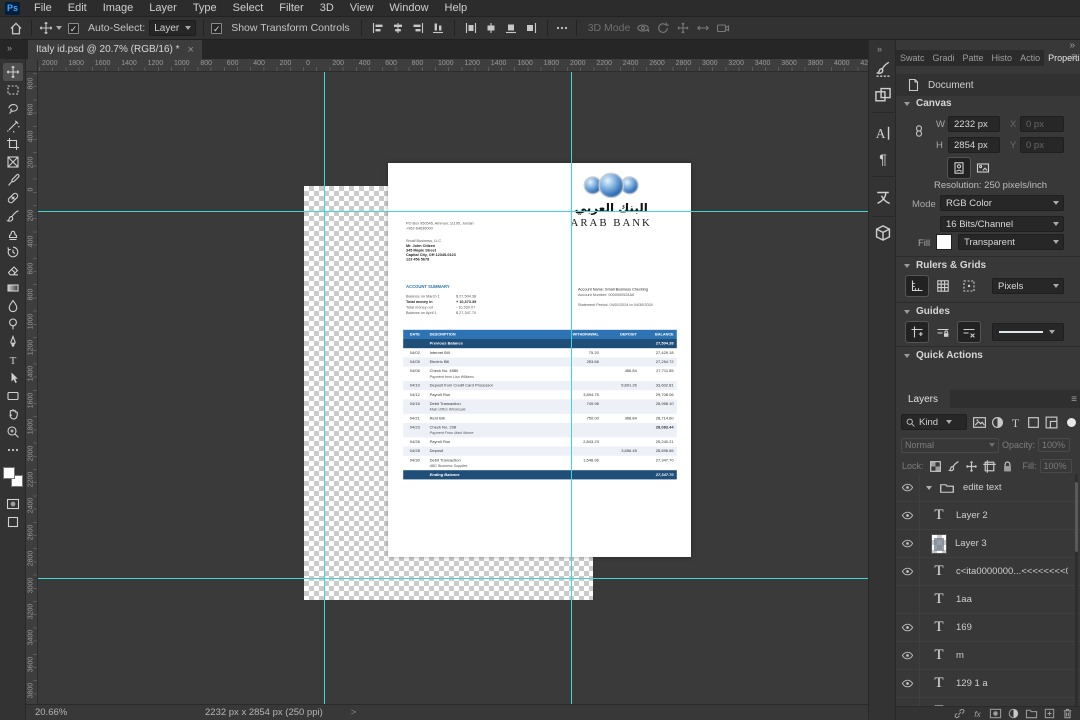 This screenshot has width=1080, height=720. Describe the element at coordinates (354, 712) in the screenshot. I see `status-options-chevron: >` at that location.